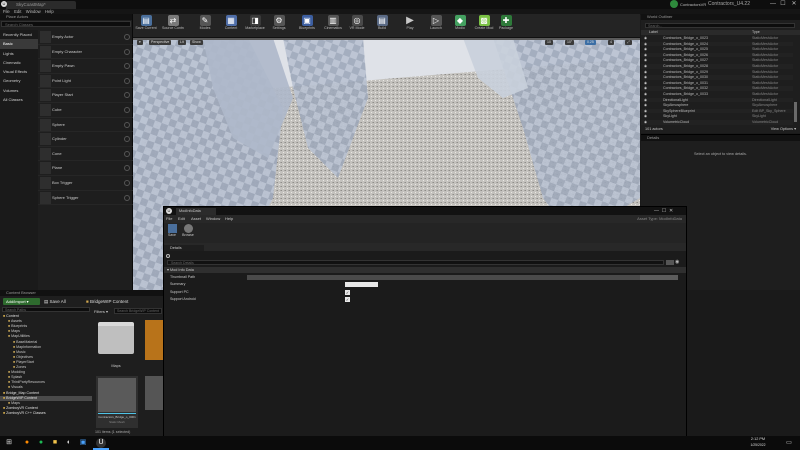 This screenshot has width=800, height=450. What do you see at coordinates (85, 66) in the screenshot?
I see `actor-item: Empty Pawn` at bounding box center [85, 66].